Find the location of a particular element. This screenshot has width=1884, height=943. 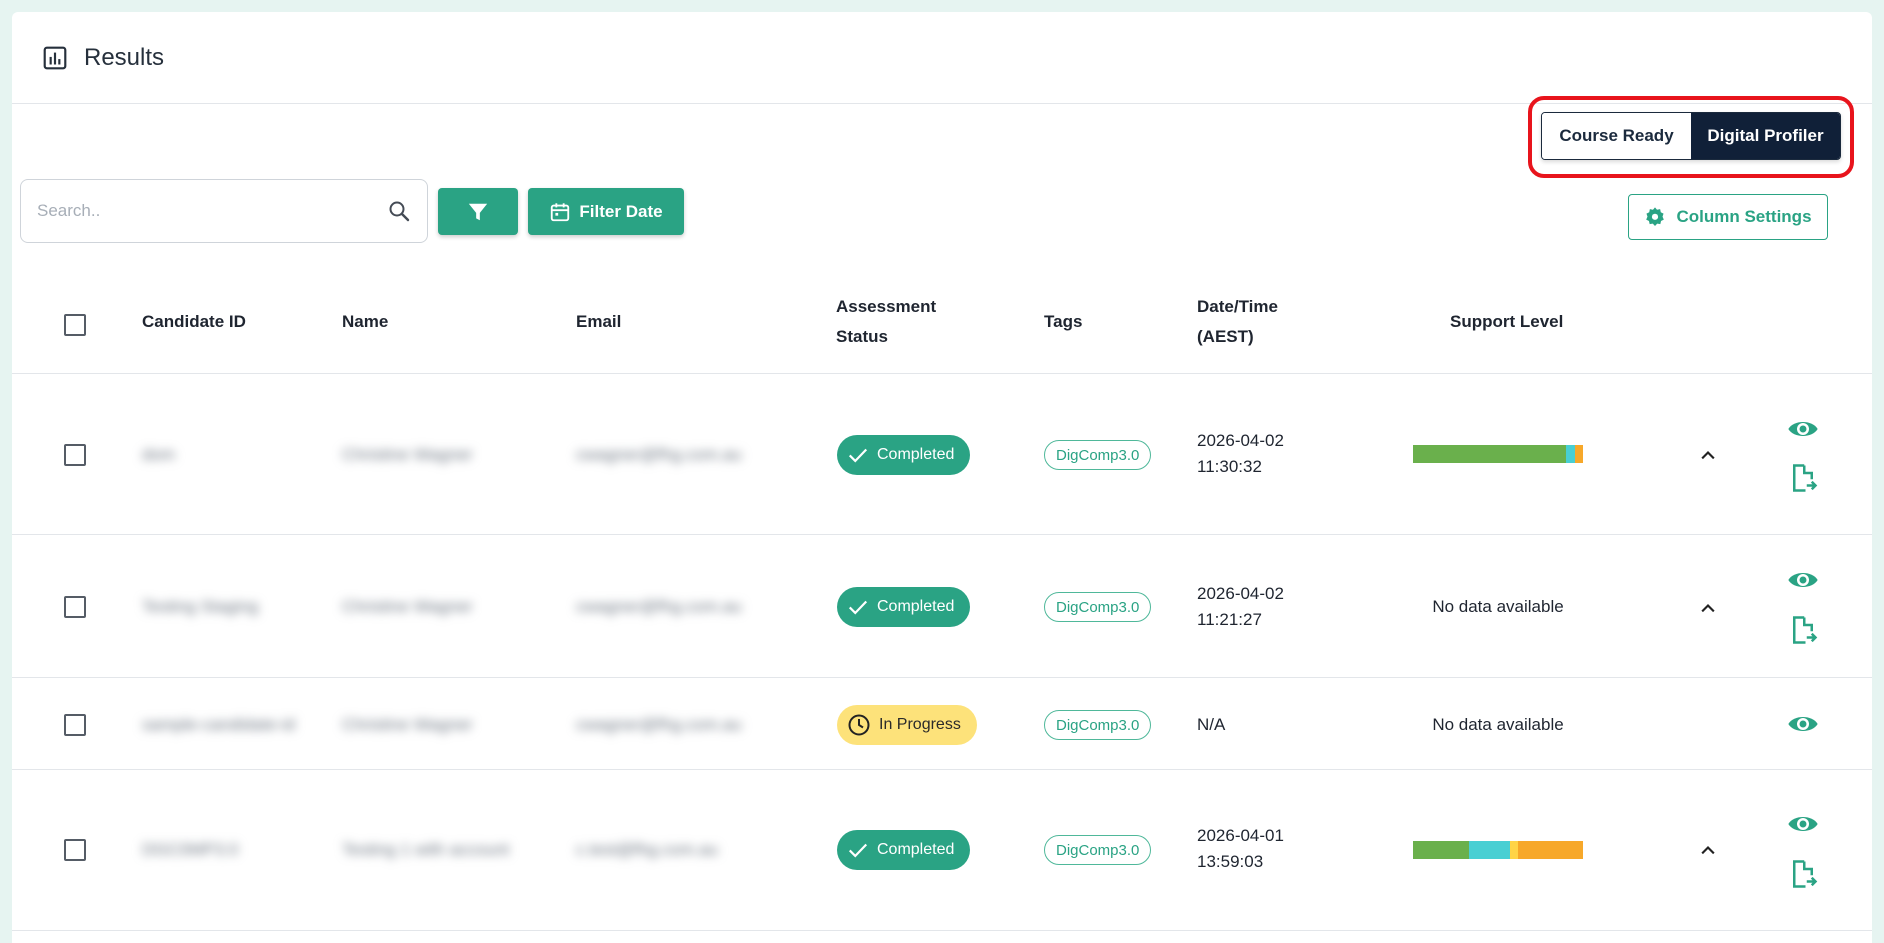

clock-icon is located at coordinates (859, 725).